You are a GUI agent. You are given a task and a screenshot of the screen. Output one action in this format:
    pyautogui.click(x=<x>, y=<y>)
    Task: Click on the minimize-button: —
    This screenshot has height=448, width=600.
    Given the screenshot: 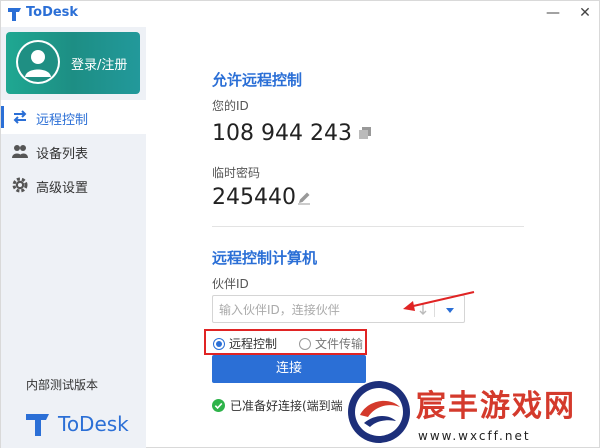 What is the action you would take?
    pyautogui.click(x=553, y=13)
    